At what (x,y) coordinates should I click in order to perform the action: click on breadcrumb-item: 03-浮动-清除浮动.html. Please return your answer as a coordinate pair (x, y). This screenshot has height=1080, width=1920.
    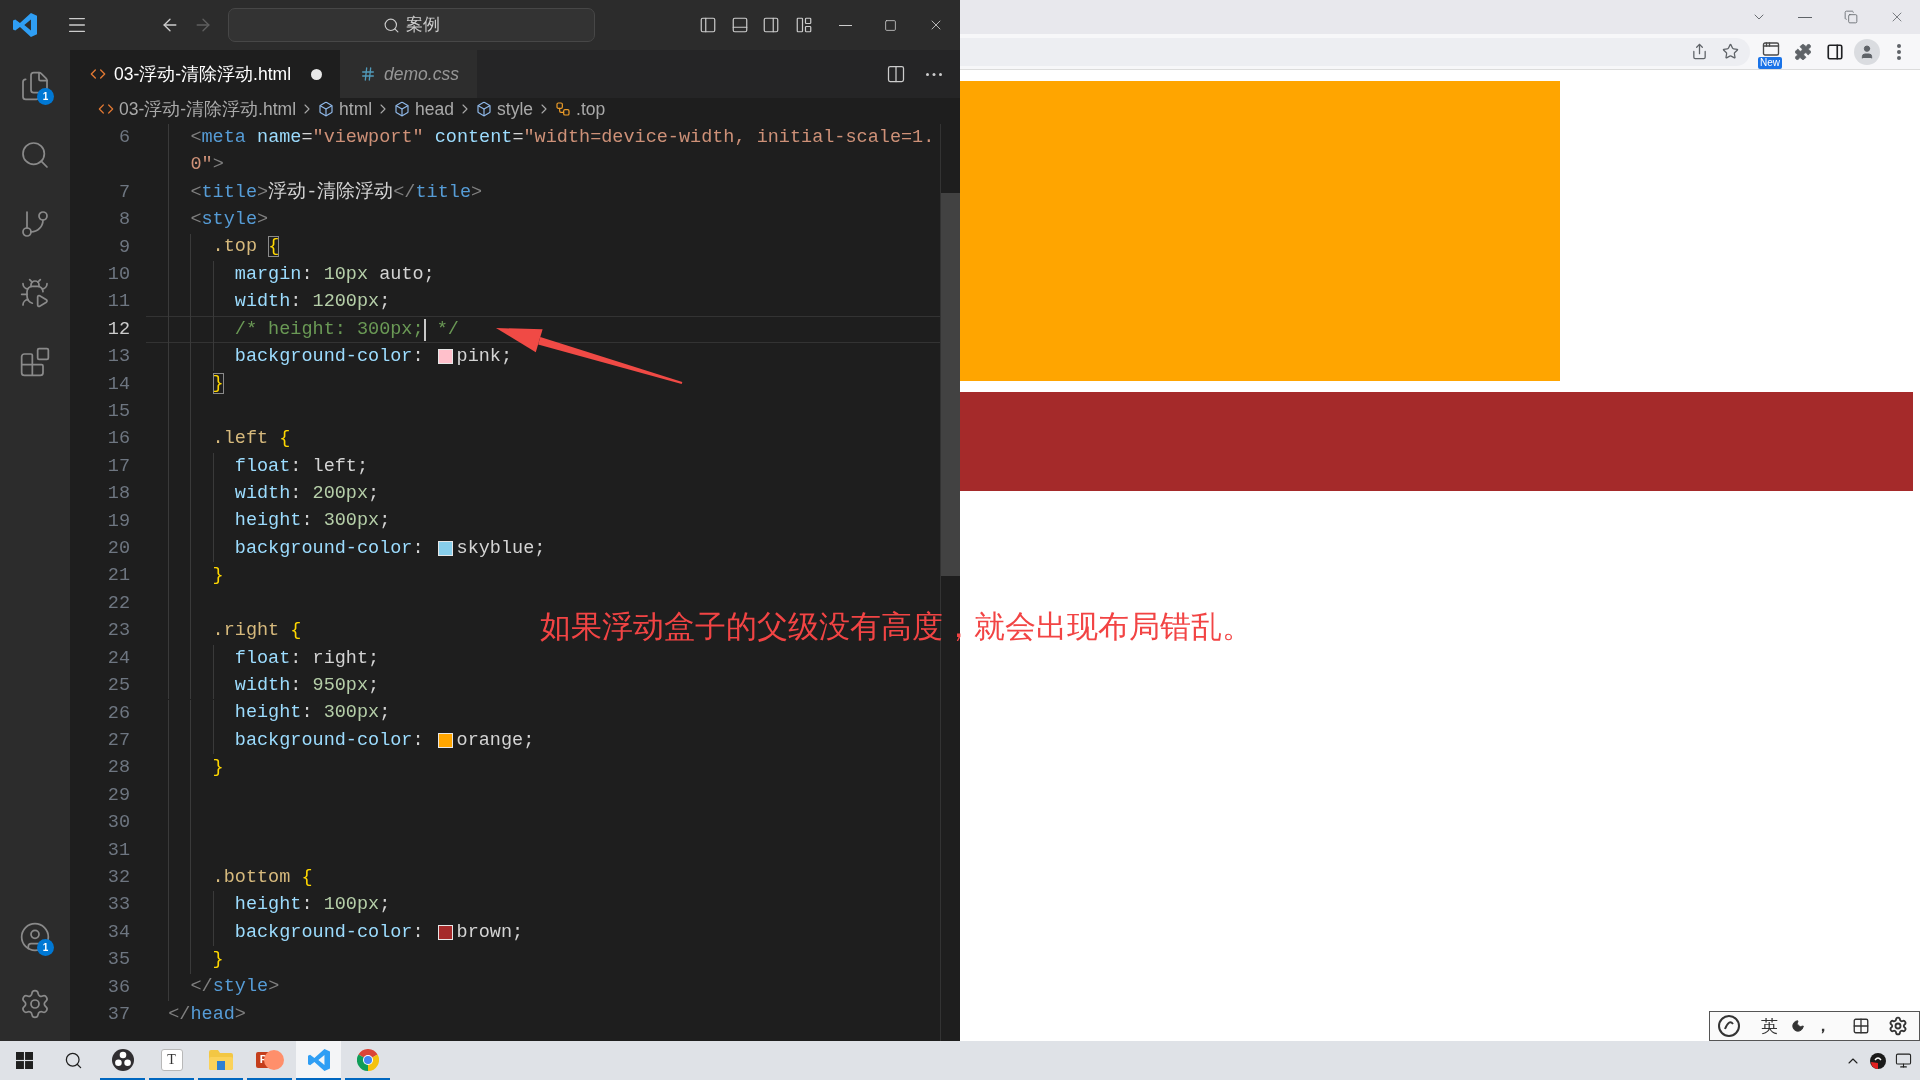
    Looking at the image, I should click on (197, 109).